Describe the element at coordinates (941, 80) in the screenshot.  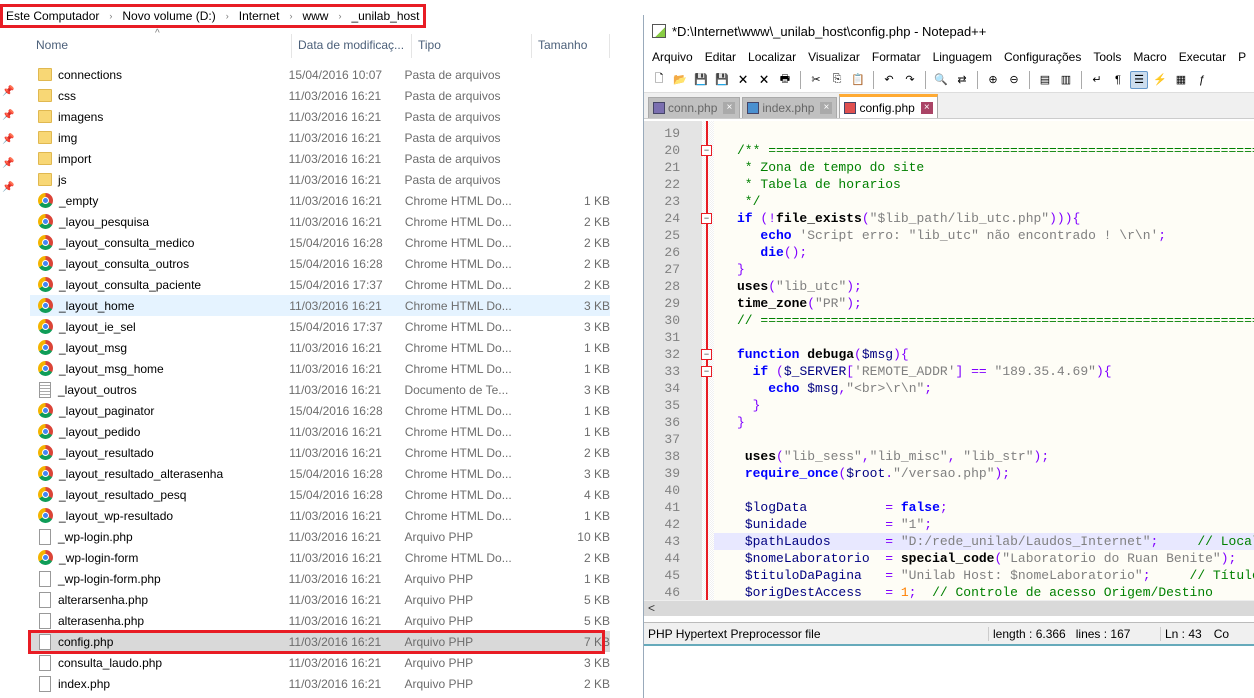
I see `find-icon: 🔍` at that location.